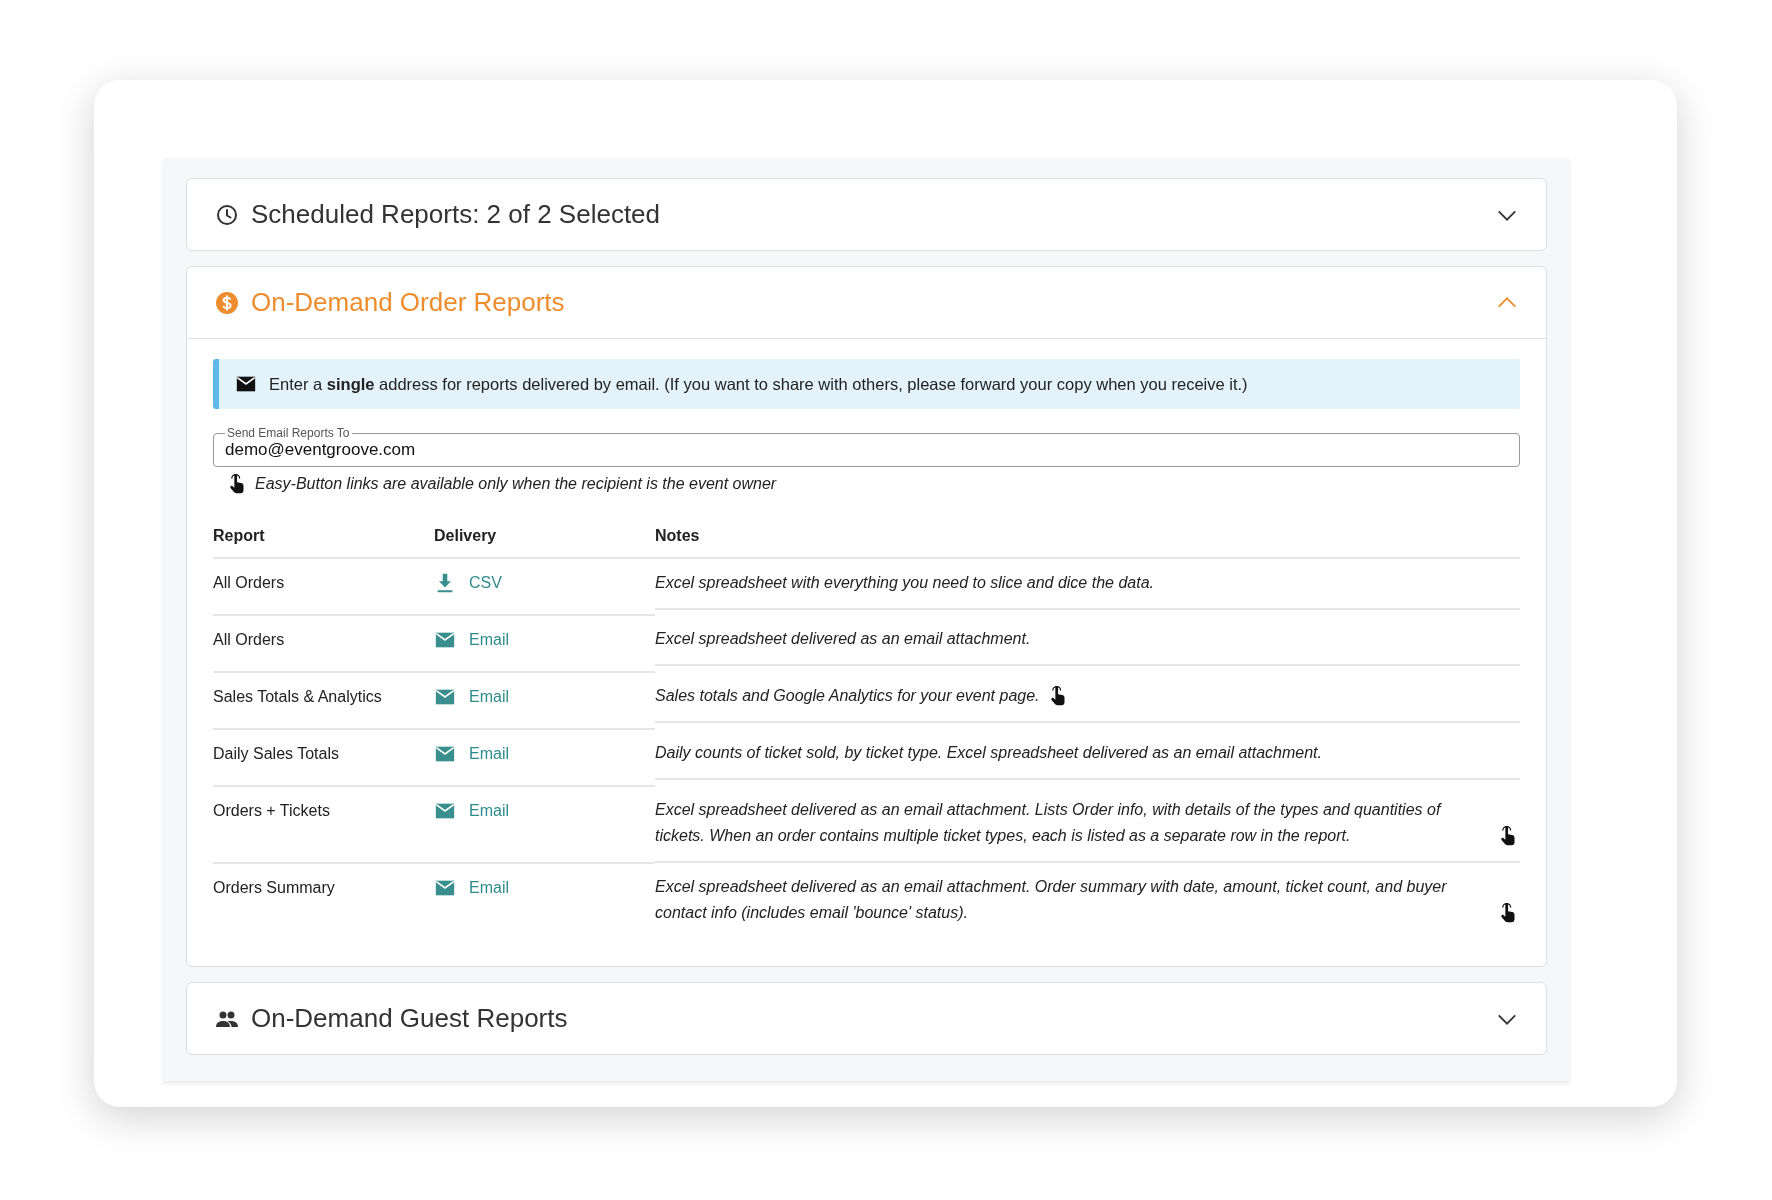 The height and width of the screenshot is (1200, 1772). I want to click on note-text: Excel spreadsheet delivered as an email attachment. Lists Order info, with details of the types and quantities of tickets. When an order contains multiple ticket types, each is listed as a separate row in the report., so click(1049, 823).